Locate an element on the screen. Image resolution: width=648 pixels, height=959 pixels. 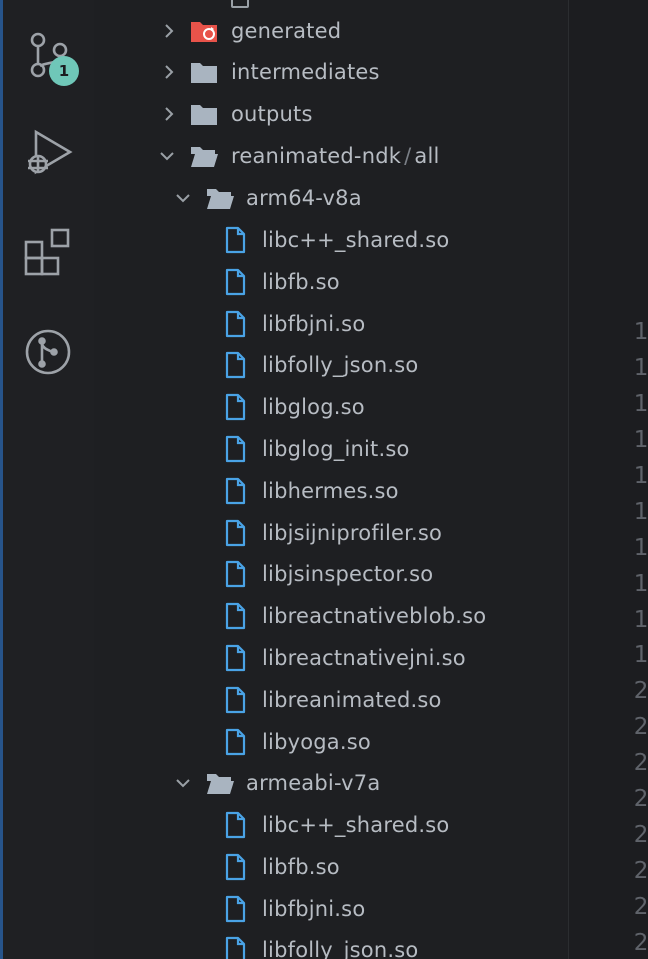
line-number: 21 is located at coordinates (640, 727).